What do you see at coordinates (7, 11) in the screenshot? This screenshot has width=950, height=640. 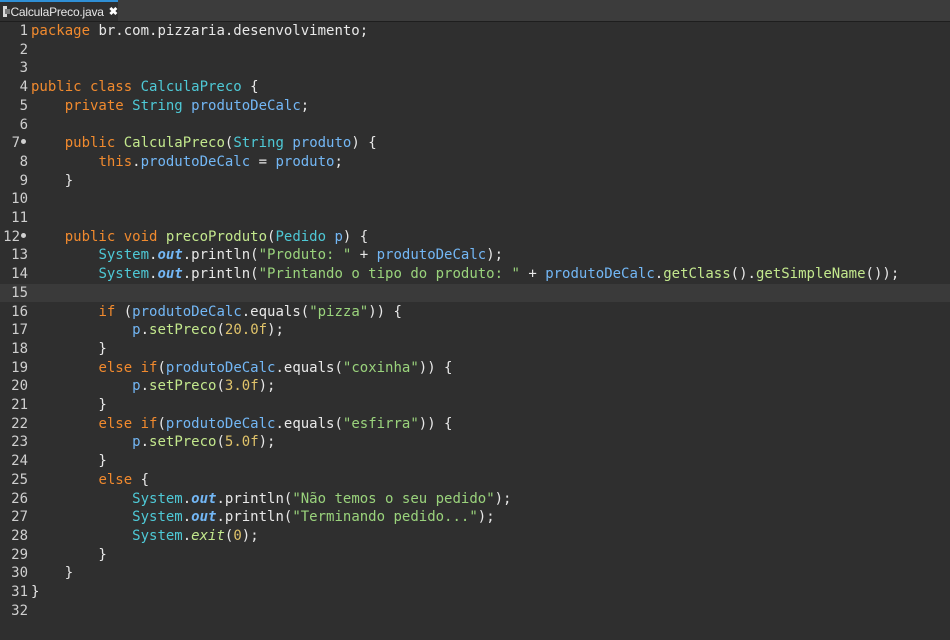 I see `java-file-icon` at bounding box center [7, 11].